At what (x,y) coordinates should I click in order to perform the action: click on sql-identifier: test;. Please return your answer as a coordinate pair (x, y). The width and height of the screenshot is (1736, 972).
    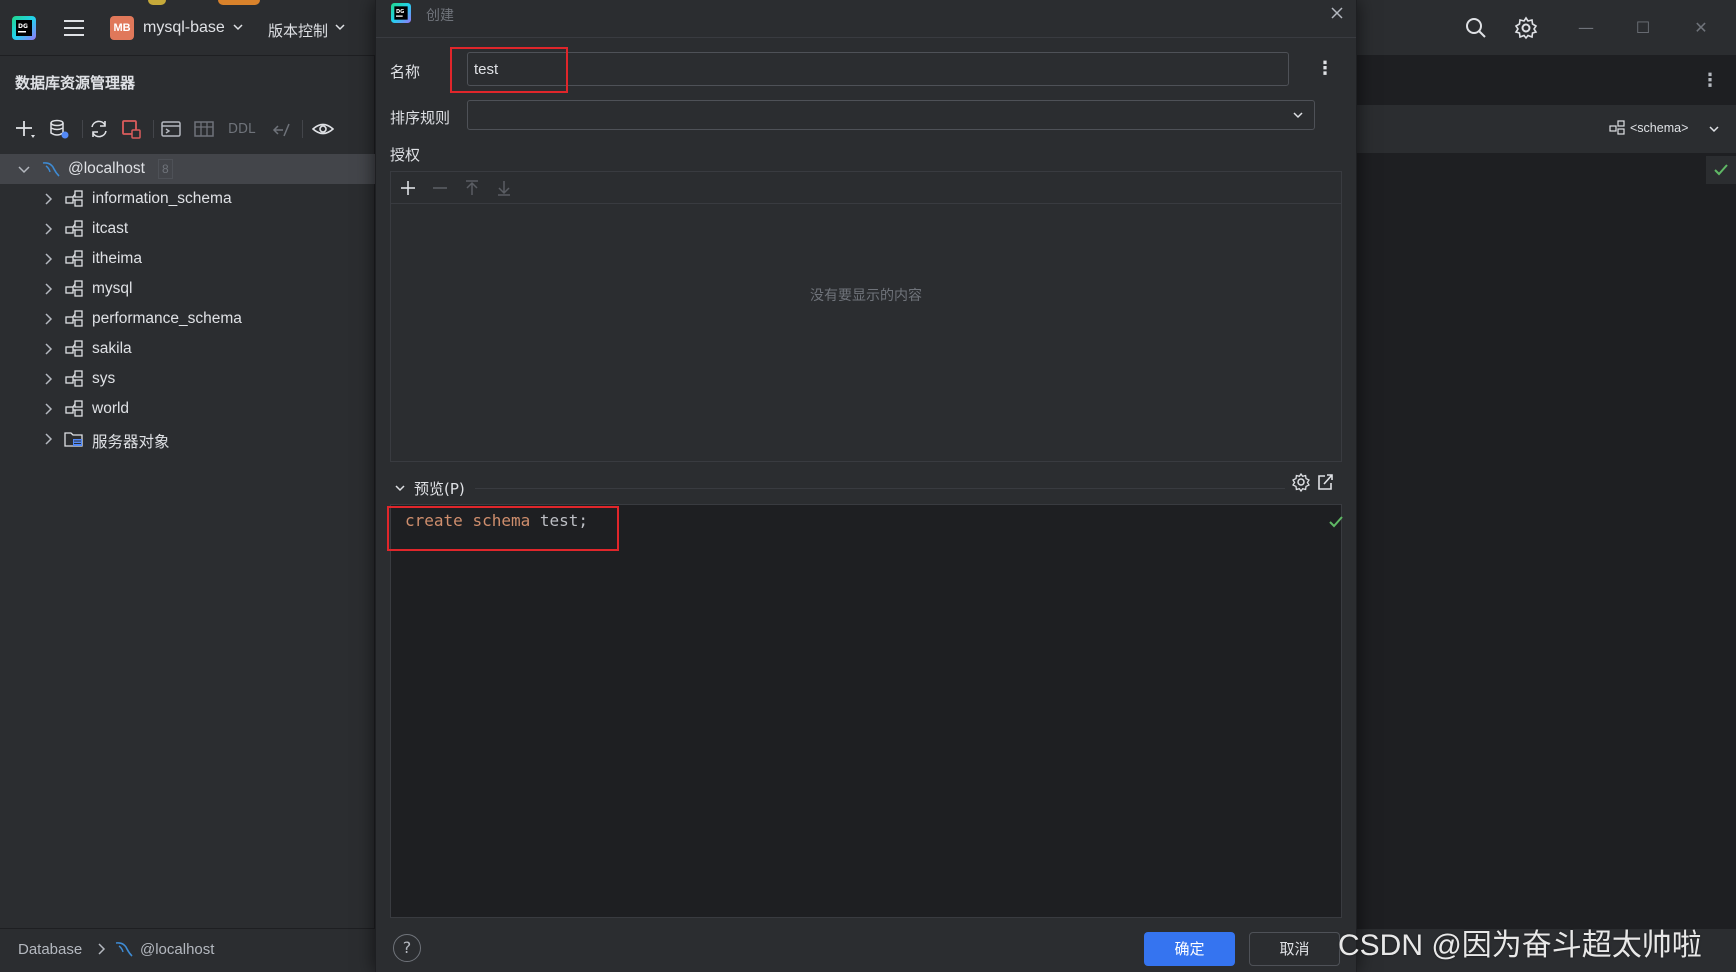
    Looking at the image, I should click on (559, 520).